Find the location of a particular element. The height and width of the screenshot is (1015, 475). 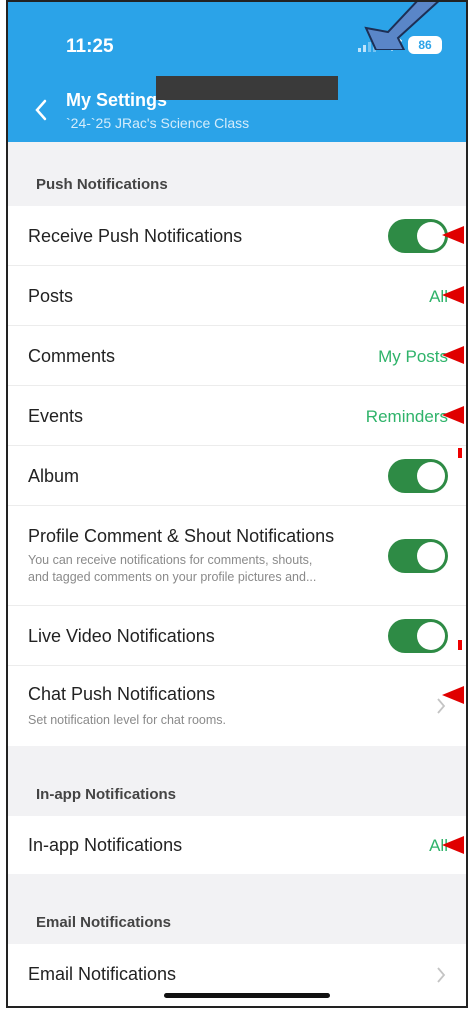

row-in-app: In-app Notifications All is located at coordinates (237, 845).